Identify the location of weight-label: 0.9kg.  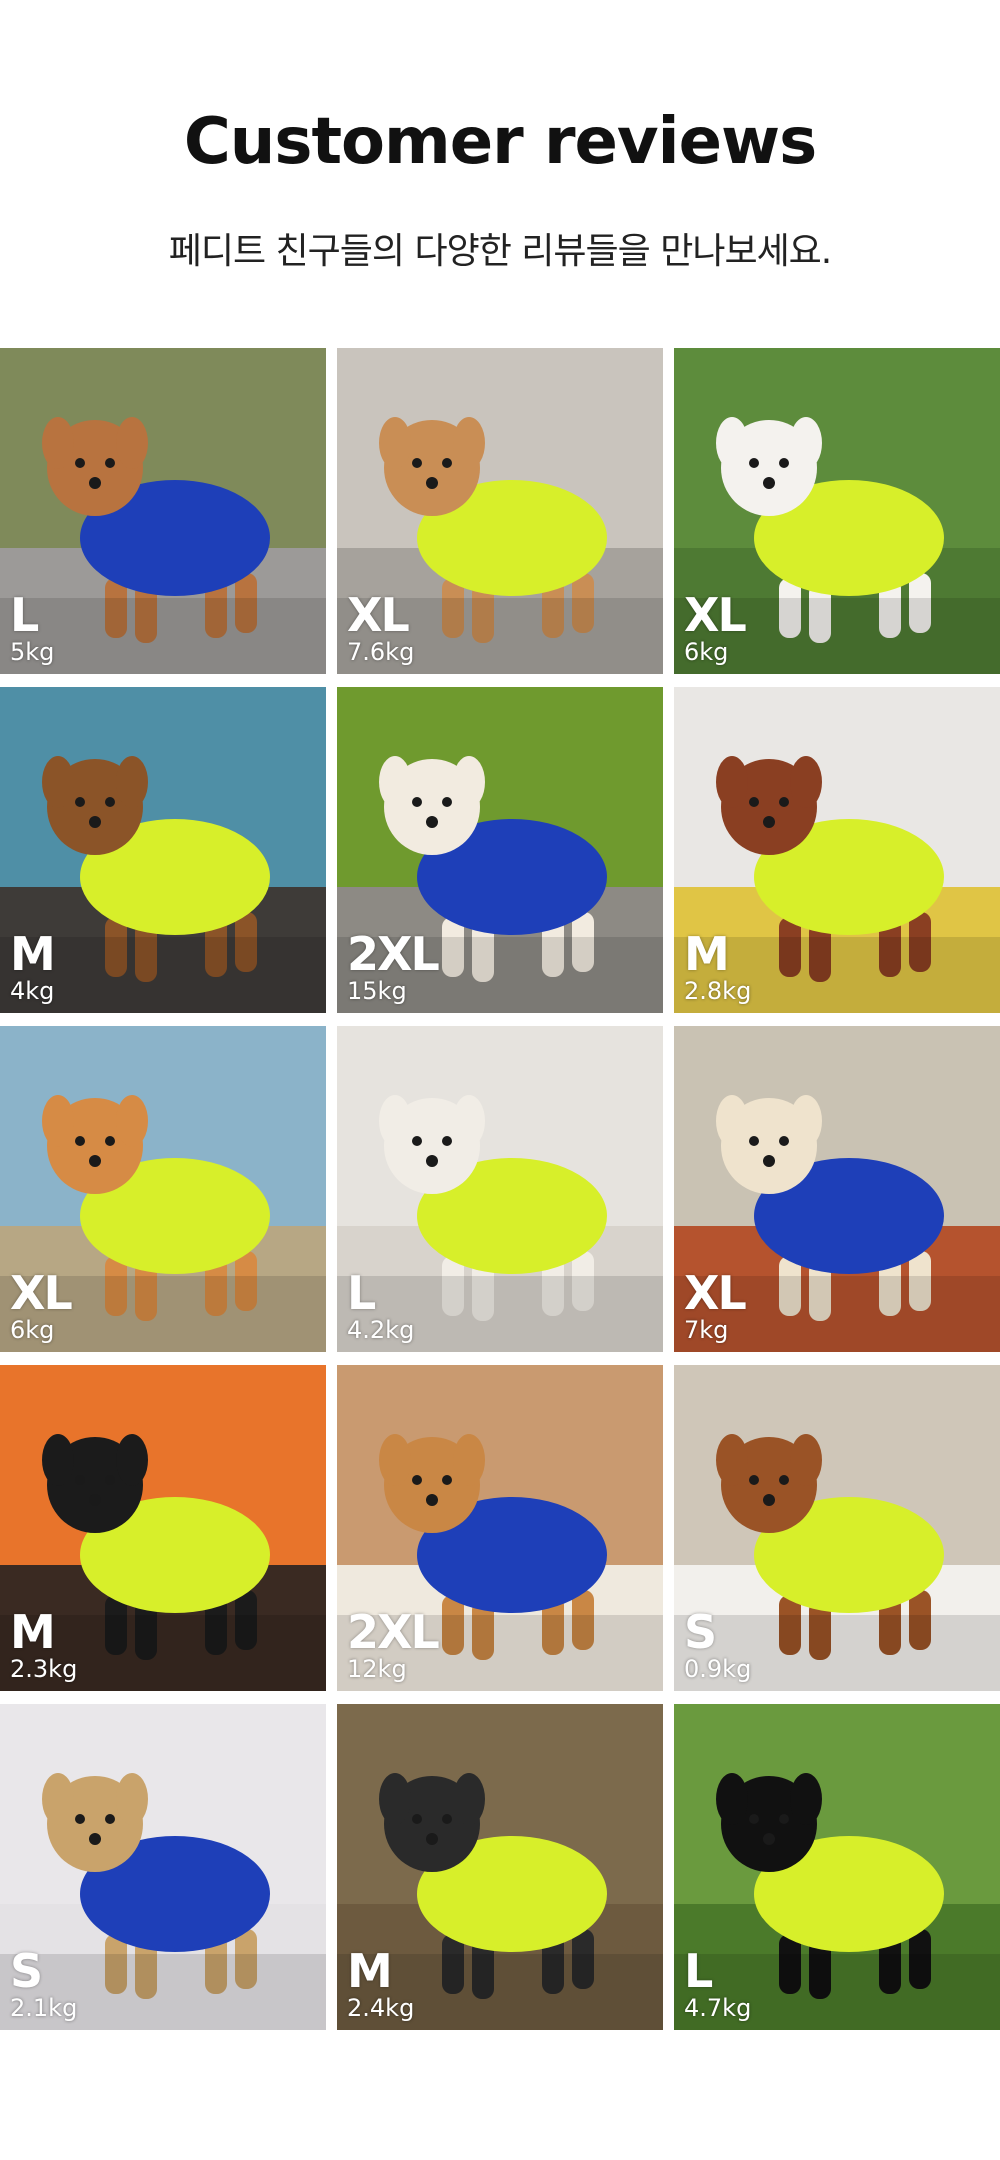
(718, 1669).